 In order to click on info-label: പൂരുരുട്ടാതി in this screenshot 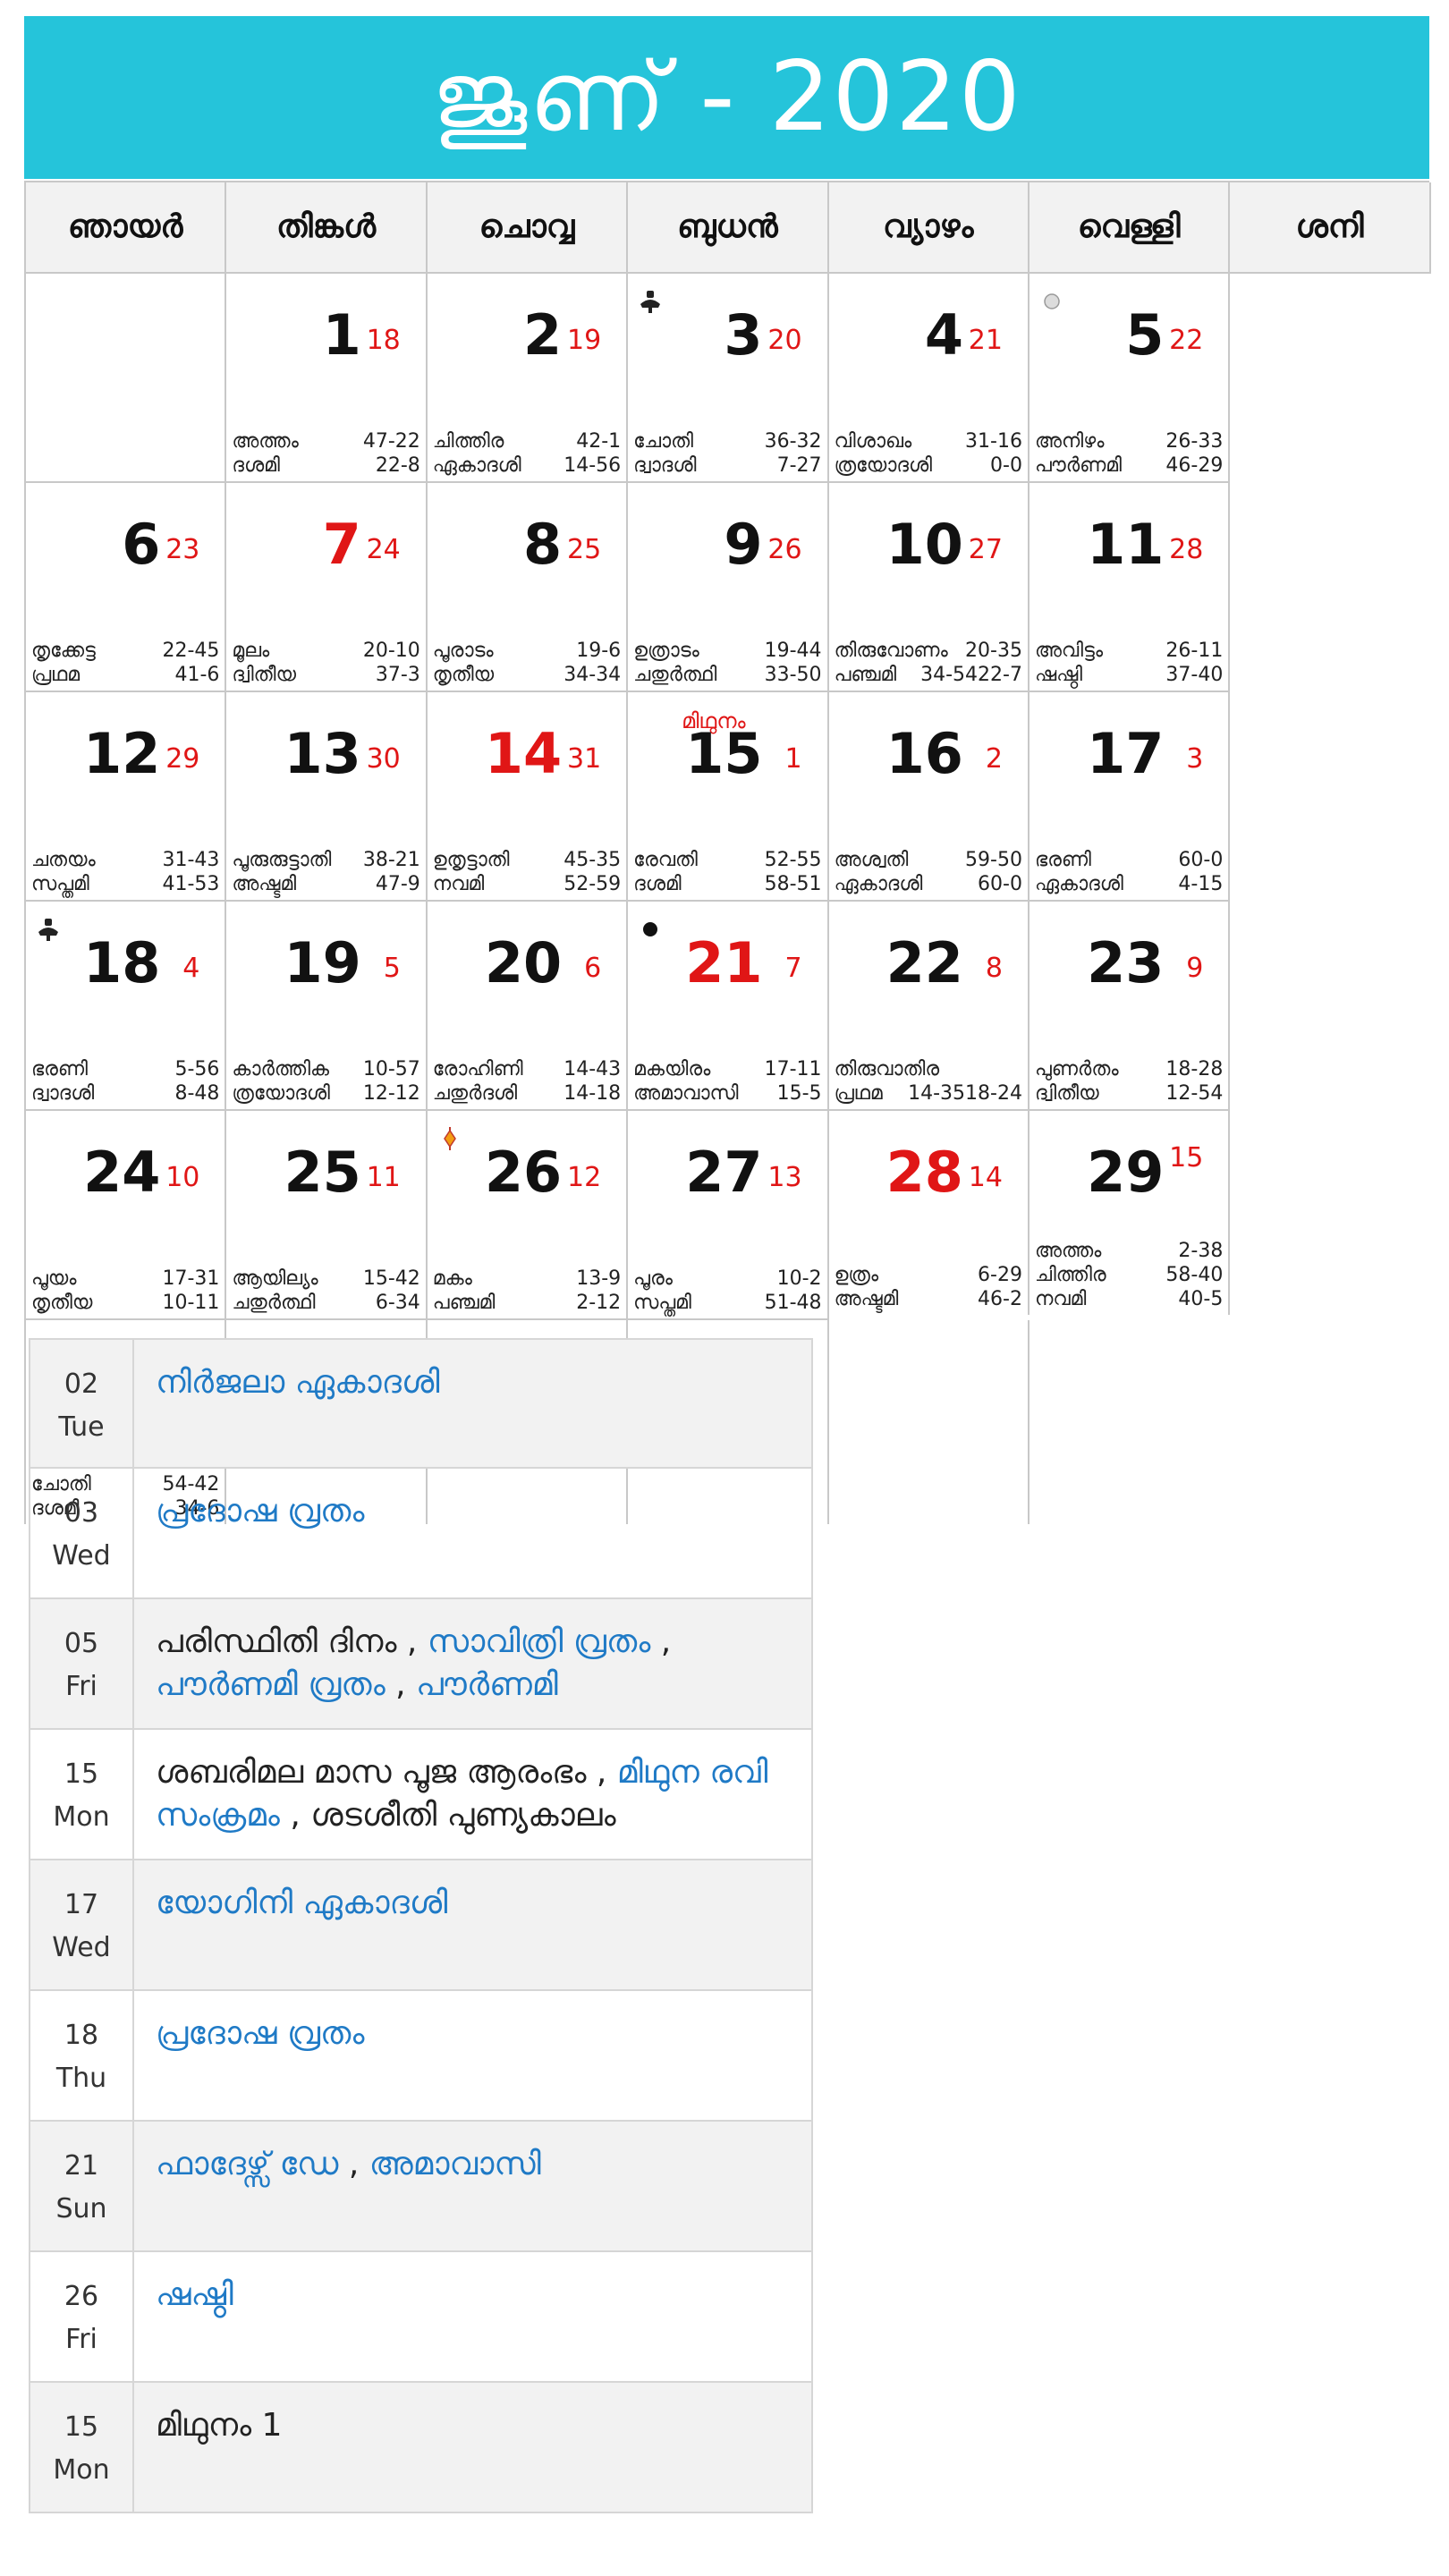, I will do `click(282, 860)`.